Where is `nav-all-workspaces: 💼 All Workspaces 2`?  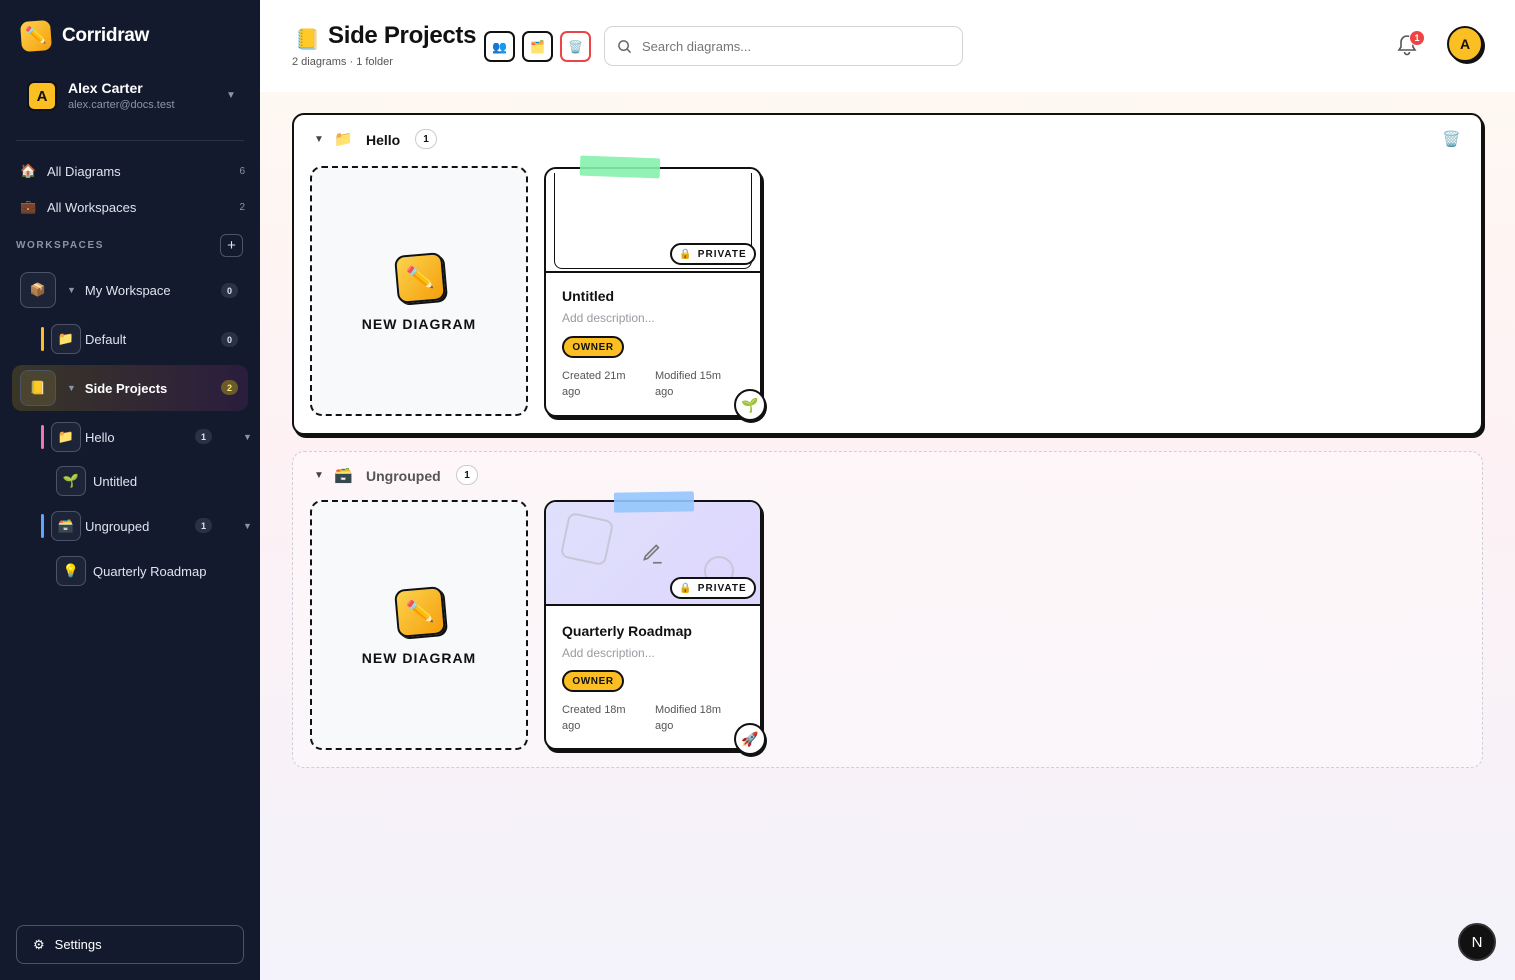
nav-all-workspaces: 💼 All Workspaces 2 is located at coordinates (132, 207).